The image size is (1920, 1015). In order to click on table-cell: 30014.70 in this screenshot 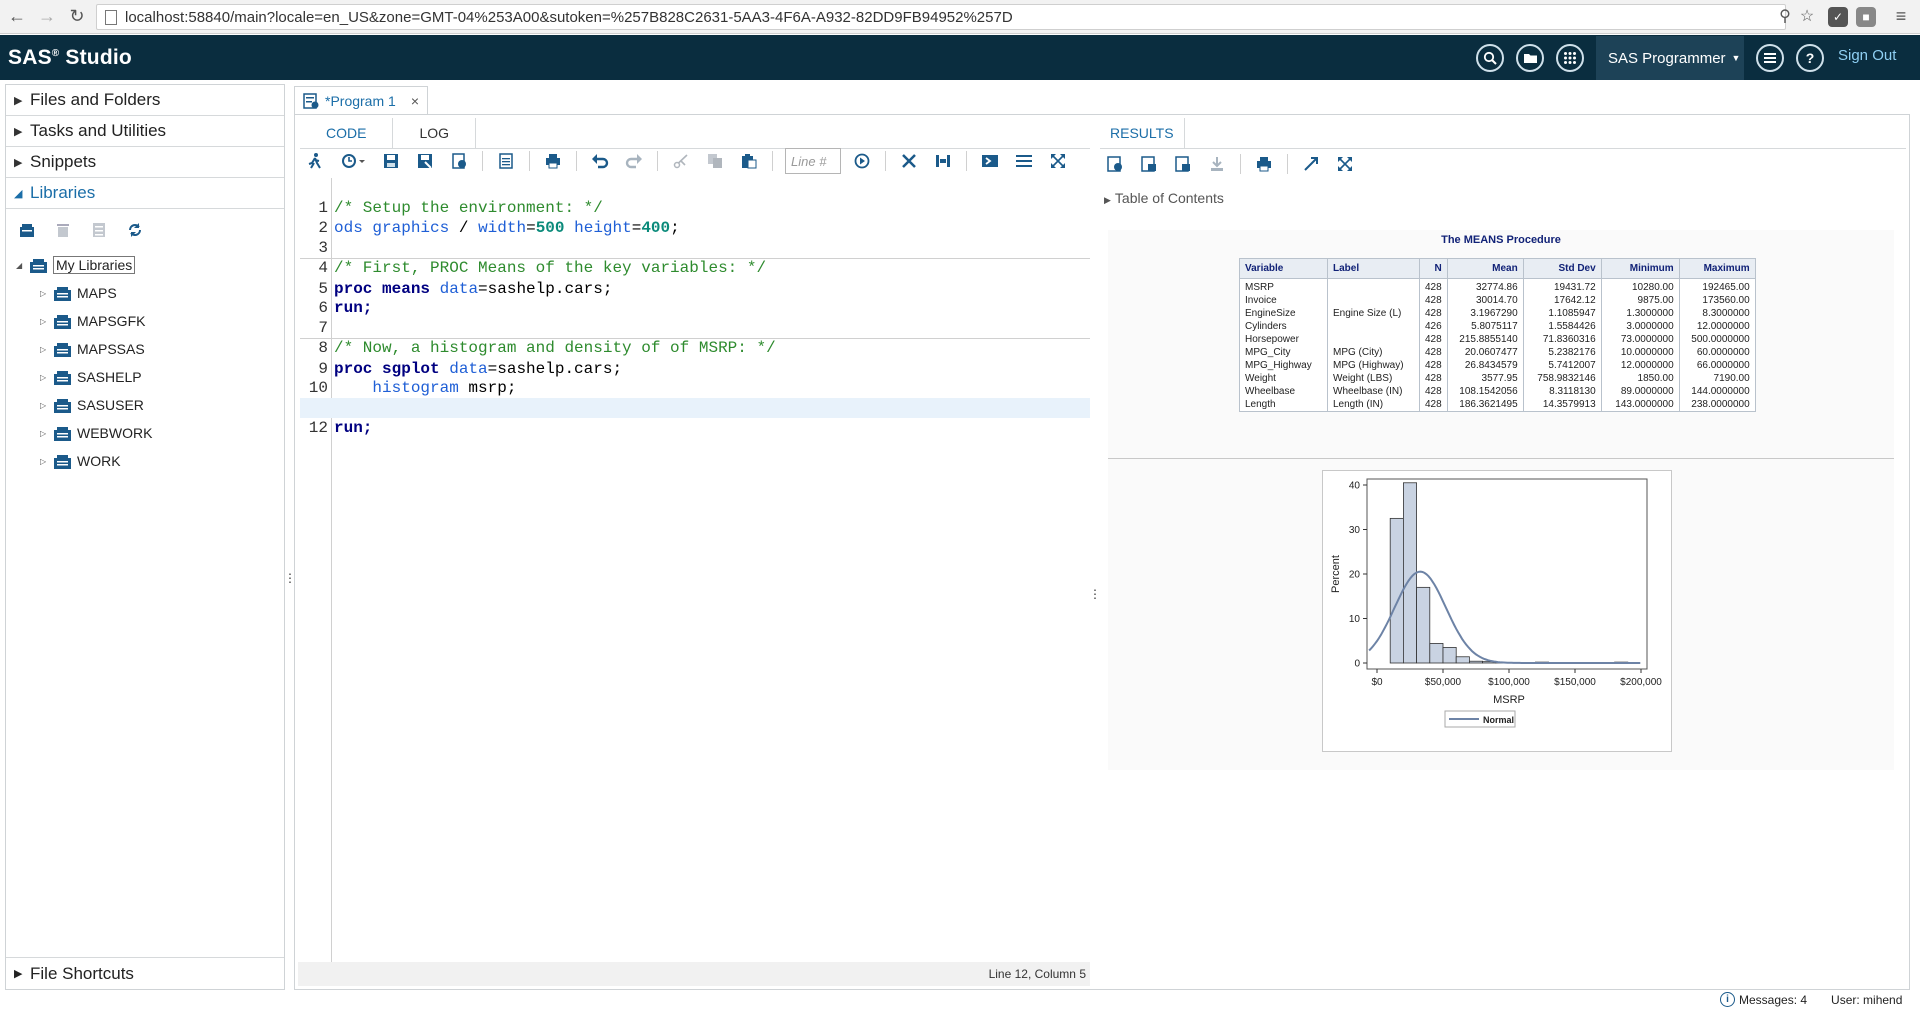, I will do `click(1485, 300)`.